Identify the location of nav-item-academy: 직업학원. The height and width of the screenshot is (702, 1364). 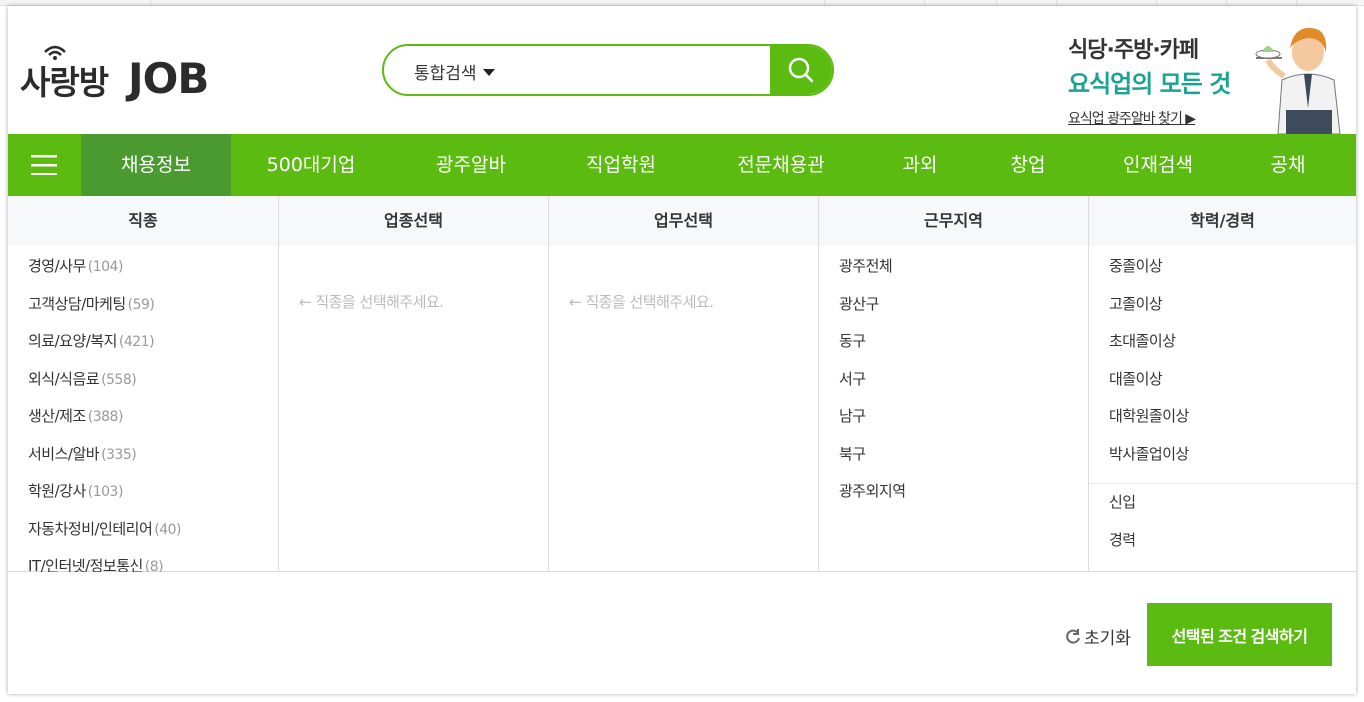
(621, 165).